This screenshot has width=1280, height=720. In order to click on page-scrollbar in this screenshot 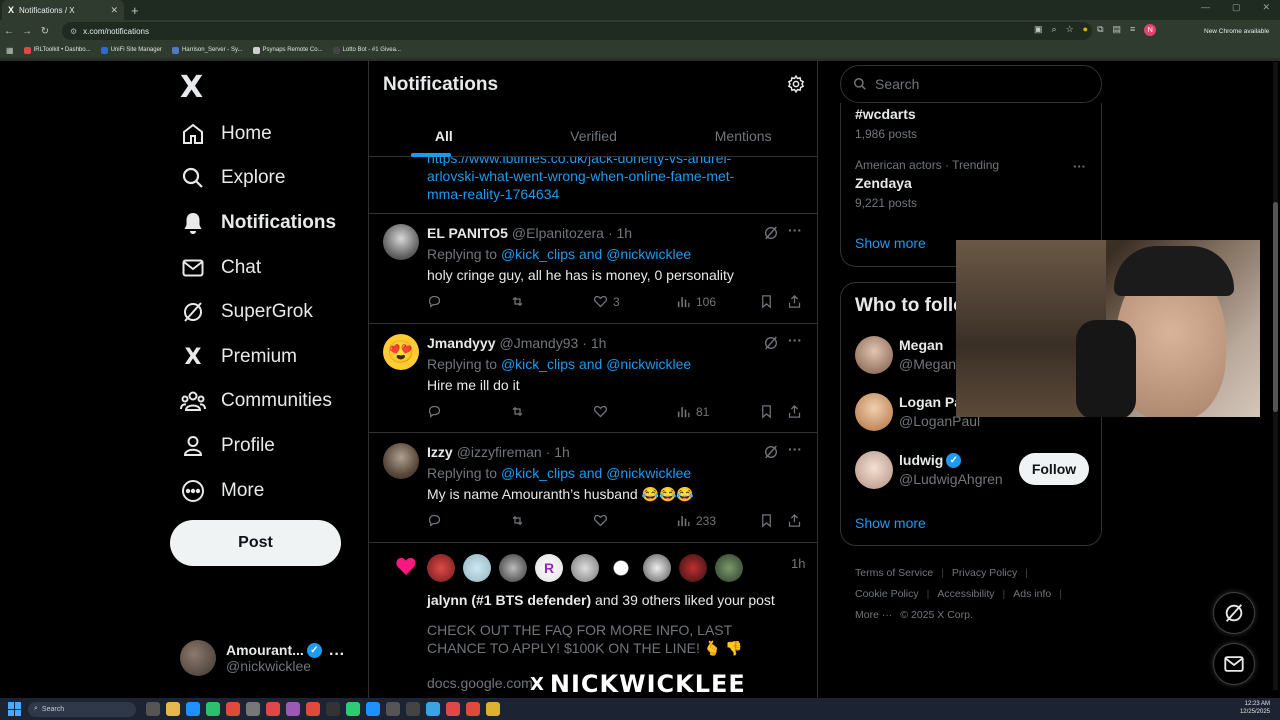, I will do `click(1275, 376)`.